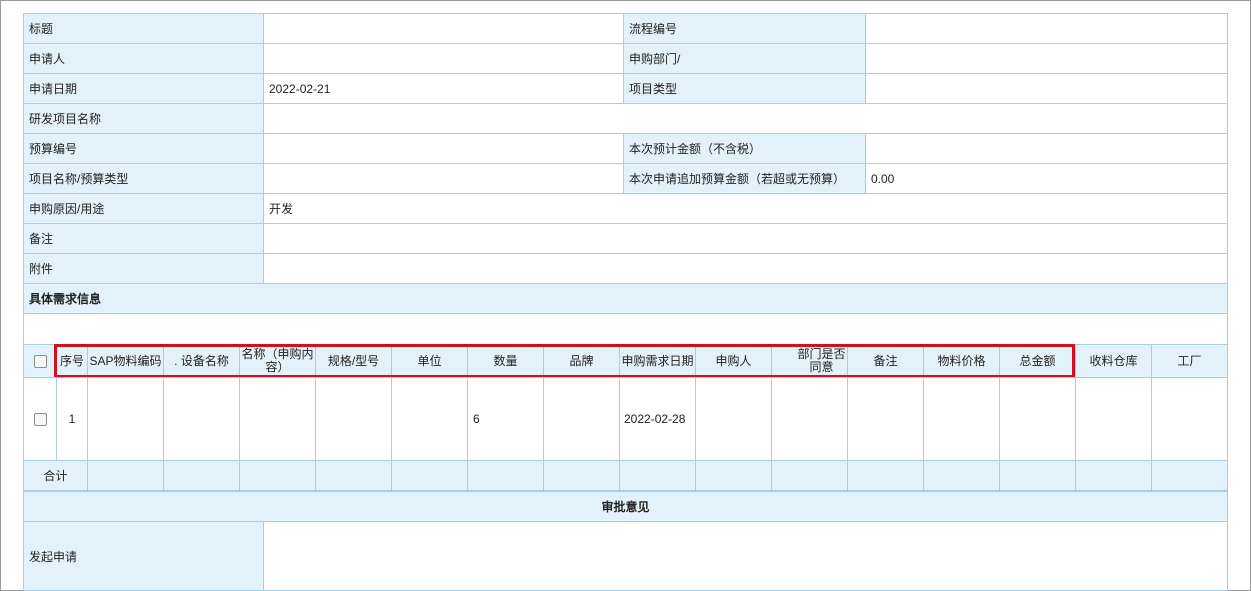 The image size is (1251, 591). Describe the element at coordinates (143, 556) in the screenshot. I see `start-application-label: 发起申请` at that location.